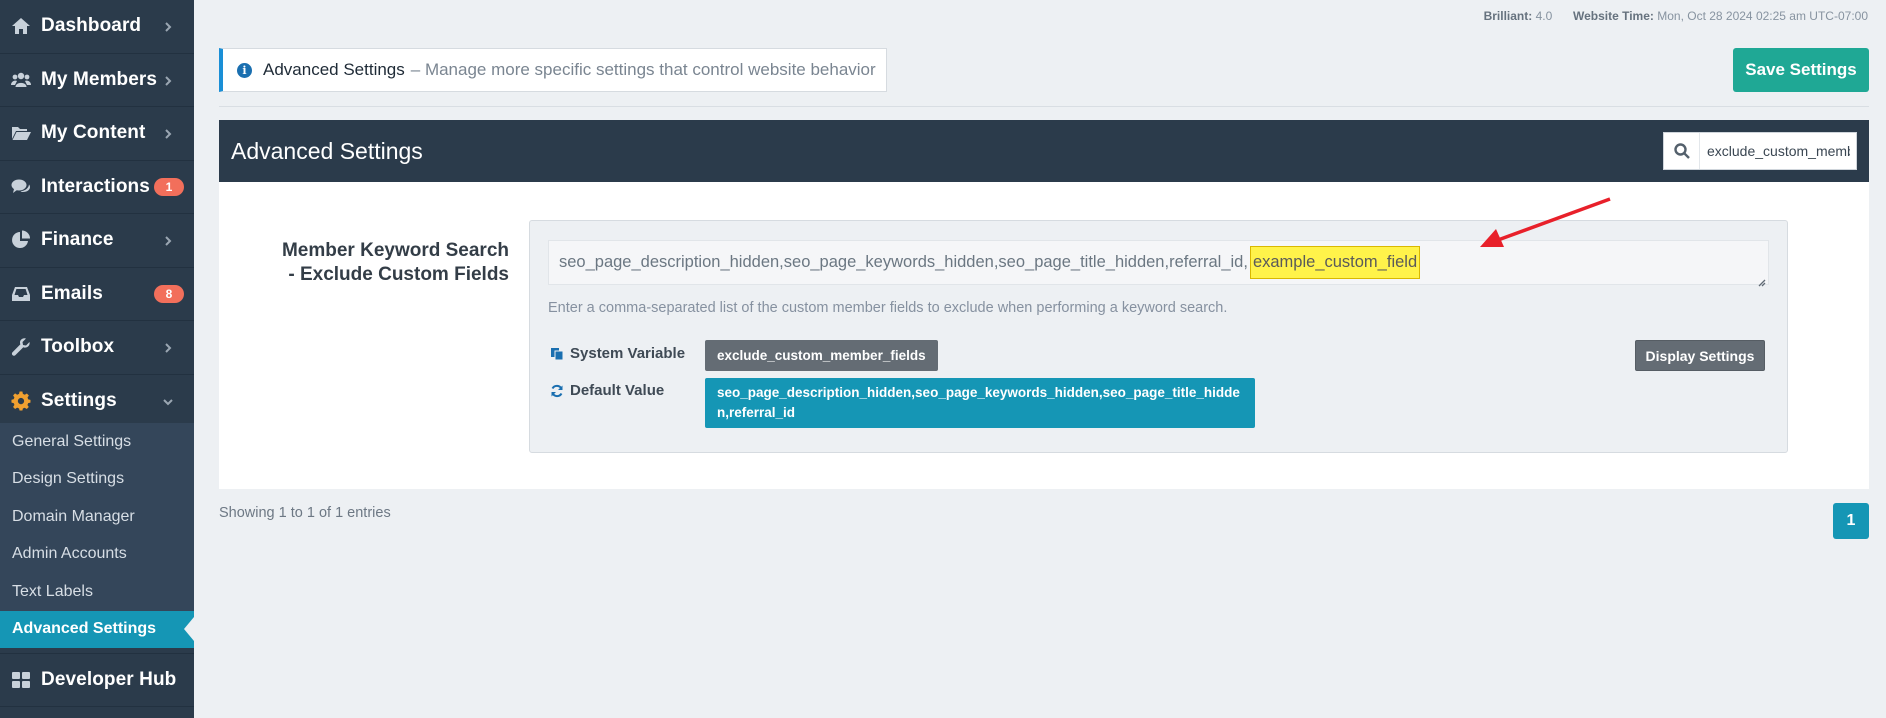  What do you see at coordinates (327, 150) in the screenshot?
I see `panel-title: Advanced Settings` at bounding box center [327, 150].